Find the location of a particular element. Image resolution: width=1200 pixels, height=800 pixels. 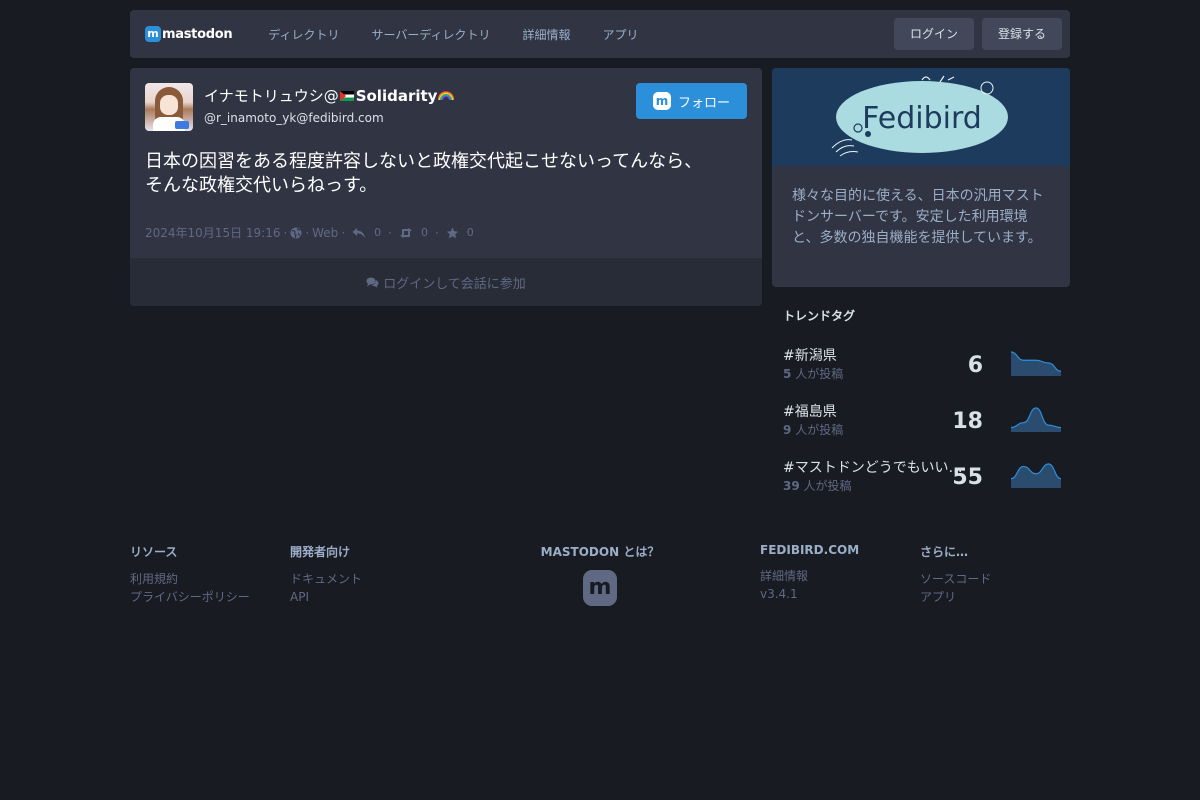

account-handle: @r_inamoto_yk@fedibird.com is located at coordinates (294, 118).